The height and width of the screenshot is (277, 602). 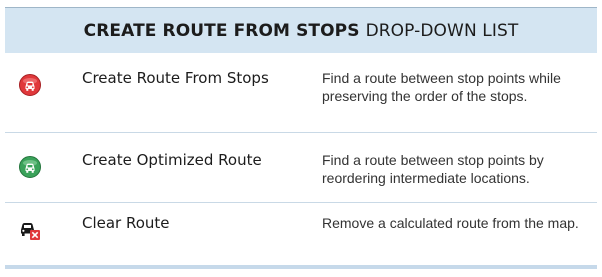 What do you see at coordinates (30, 167) in the screenshot?
I see `optimized-route-icon` at bounding box center [30, 167].